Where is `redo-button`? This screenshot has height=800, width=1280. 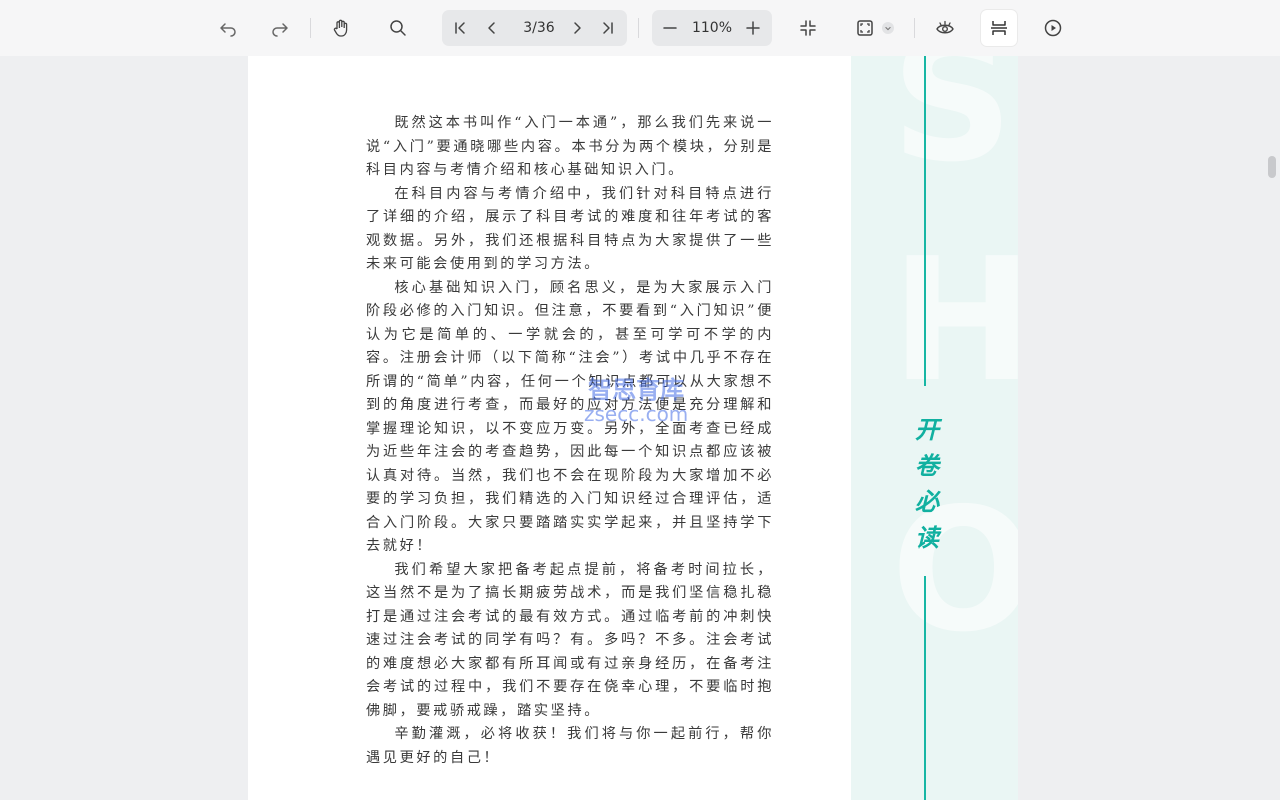 redo-button is located at coordinates (280, 28).